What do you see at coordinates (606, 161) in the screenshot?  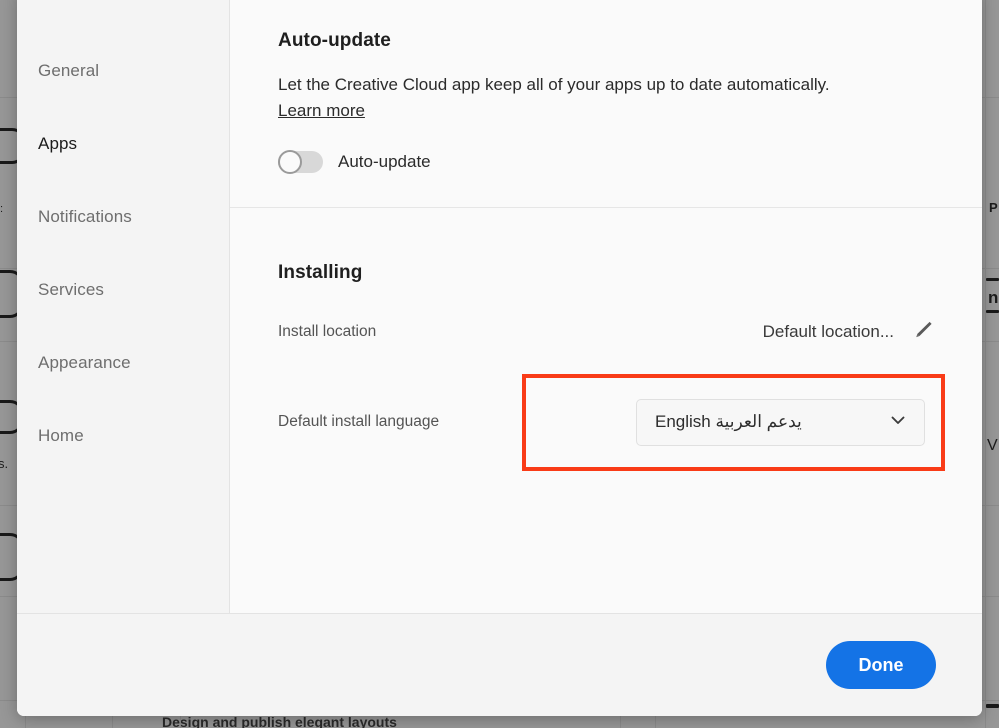 I see `auto-update-toggle-row: Auto-update` at bounding box center [606, 161].